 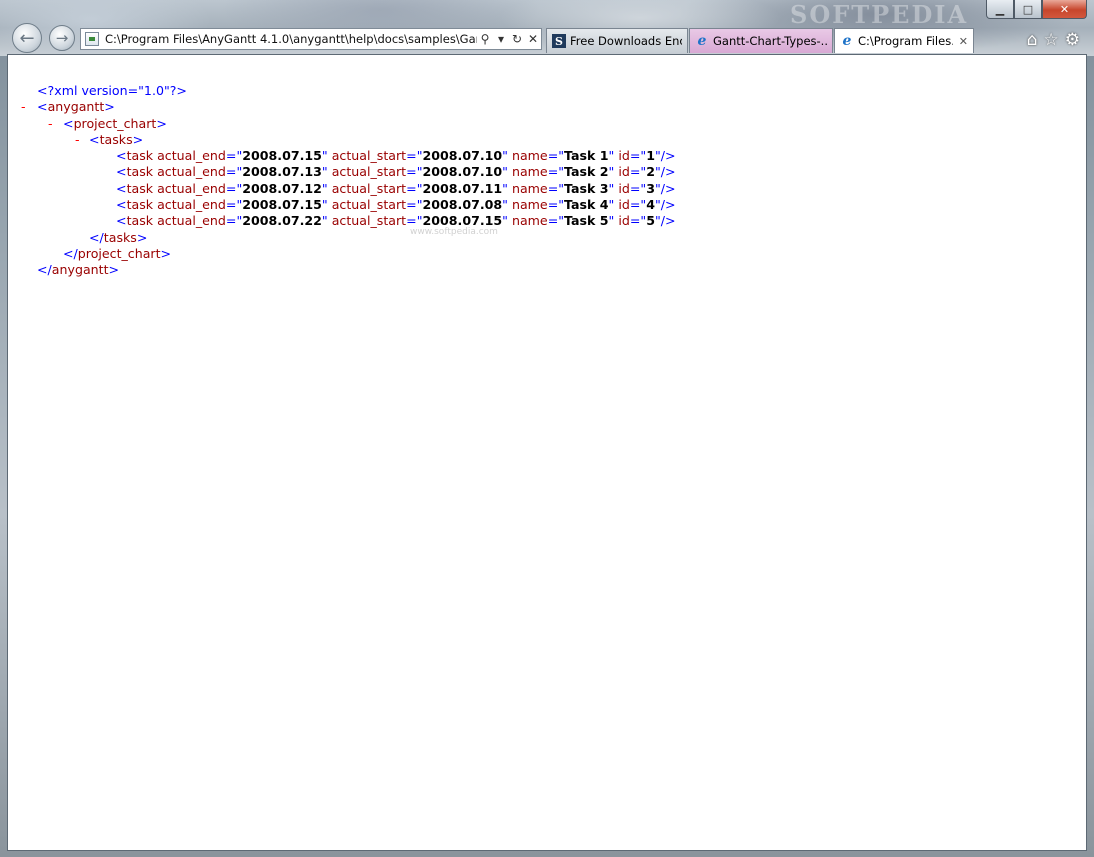 What do you see at coordinates (650, 156) in the screenshot?
I see `attr-id-value: 1` at bounding box center [650, 156].